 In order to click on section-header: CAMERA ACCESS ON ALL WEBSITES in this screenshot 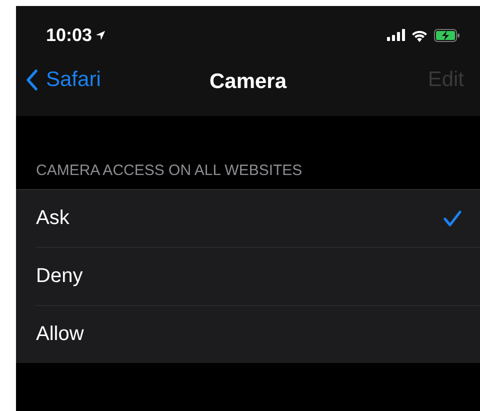, I will do `click(169, 171)`.